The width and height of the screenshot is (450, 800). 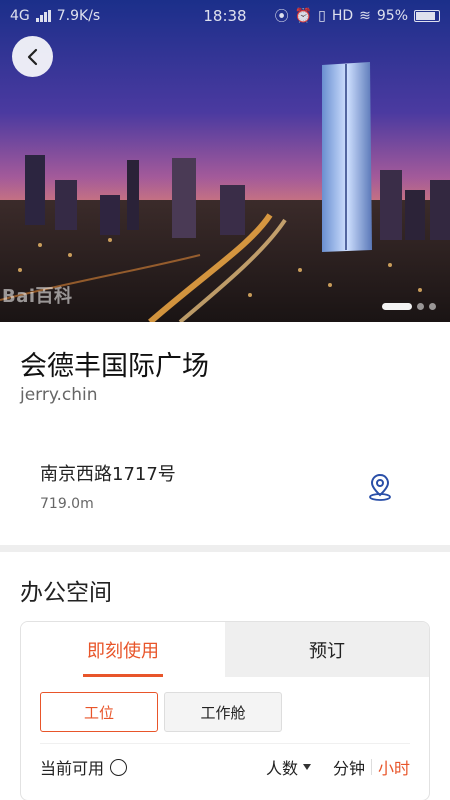 I want to click on type-work-pod-button: 工作舱, so click(x=223, y=712).